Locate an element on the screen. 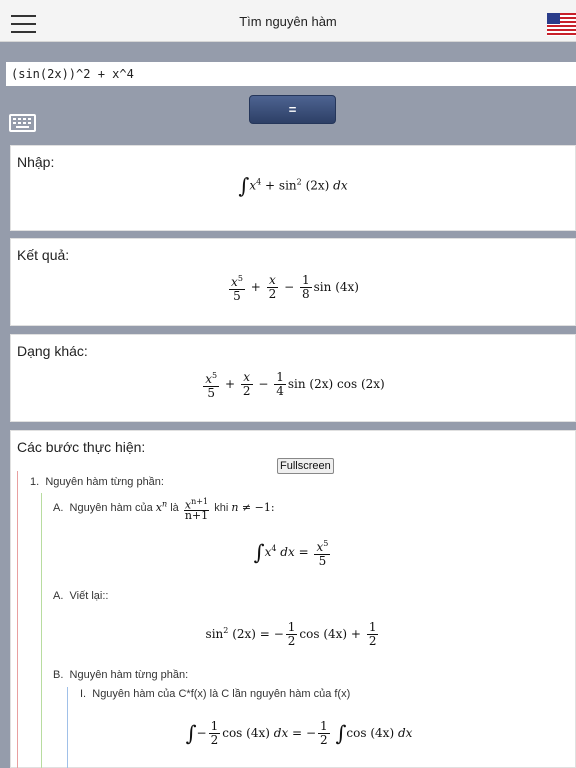 The image size is (576, 768). constant-rule-formula: ∫− 1 2 cos (4x) dx = −1 2 ∫cos (4x) dx is located at coordinates (299, 733).